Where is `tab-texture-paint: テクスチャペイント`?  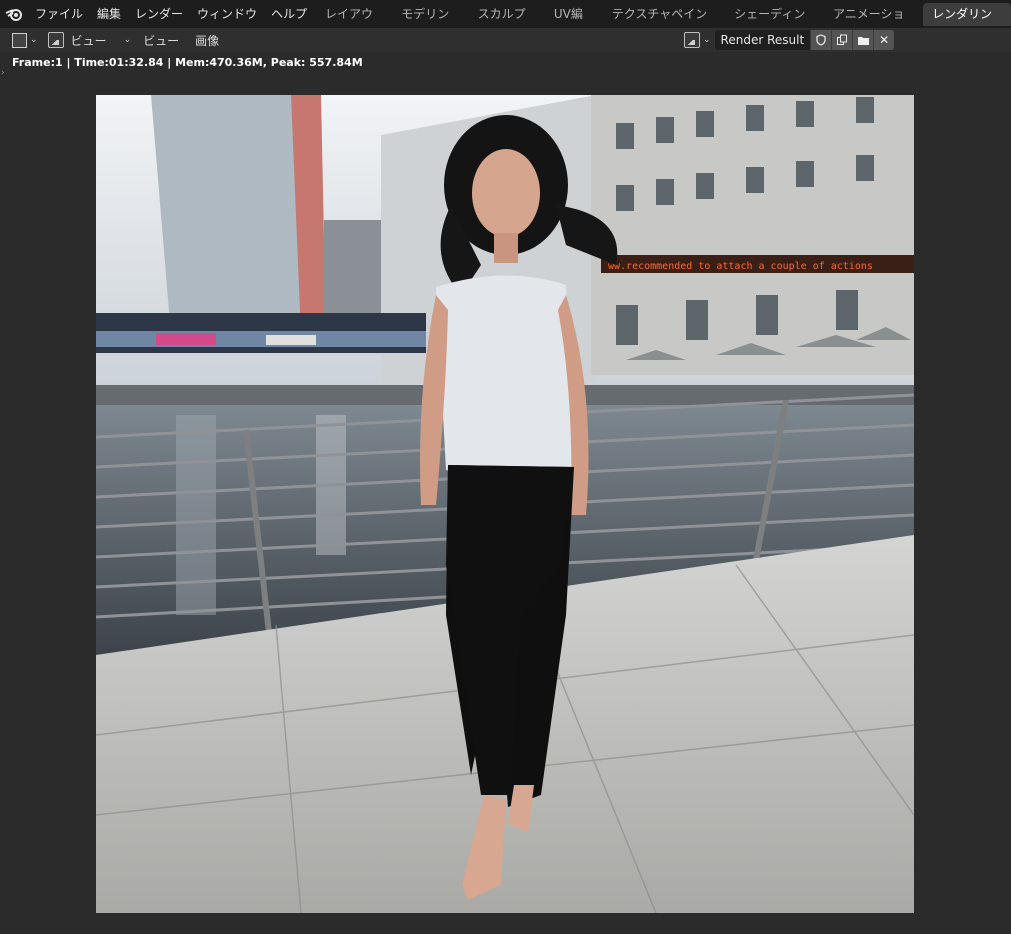
tab-texture-paint: テクスチャペイント is located at coordinates (664, 23).